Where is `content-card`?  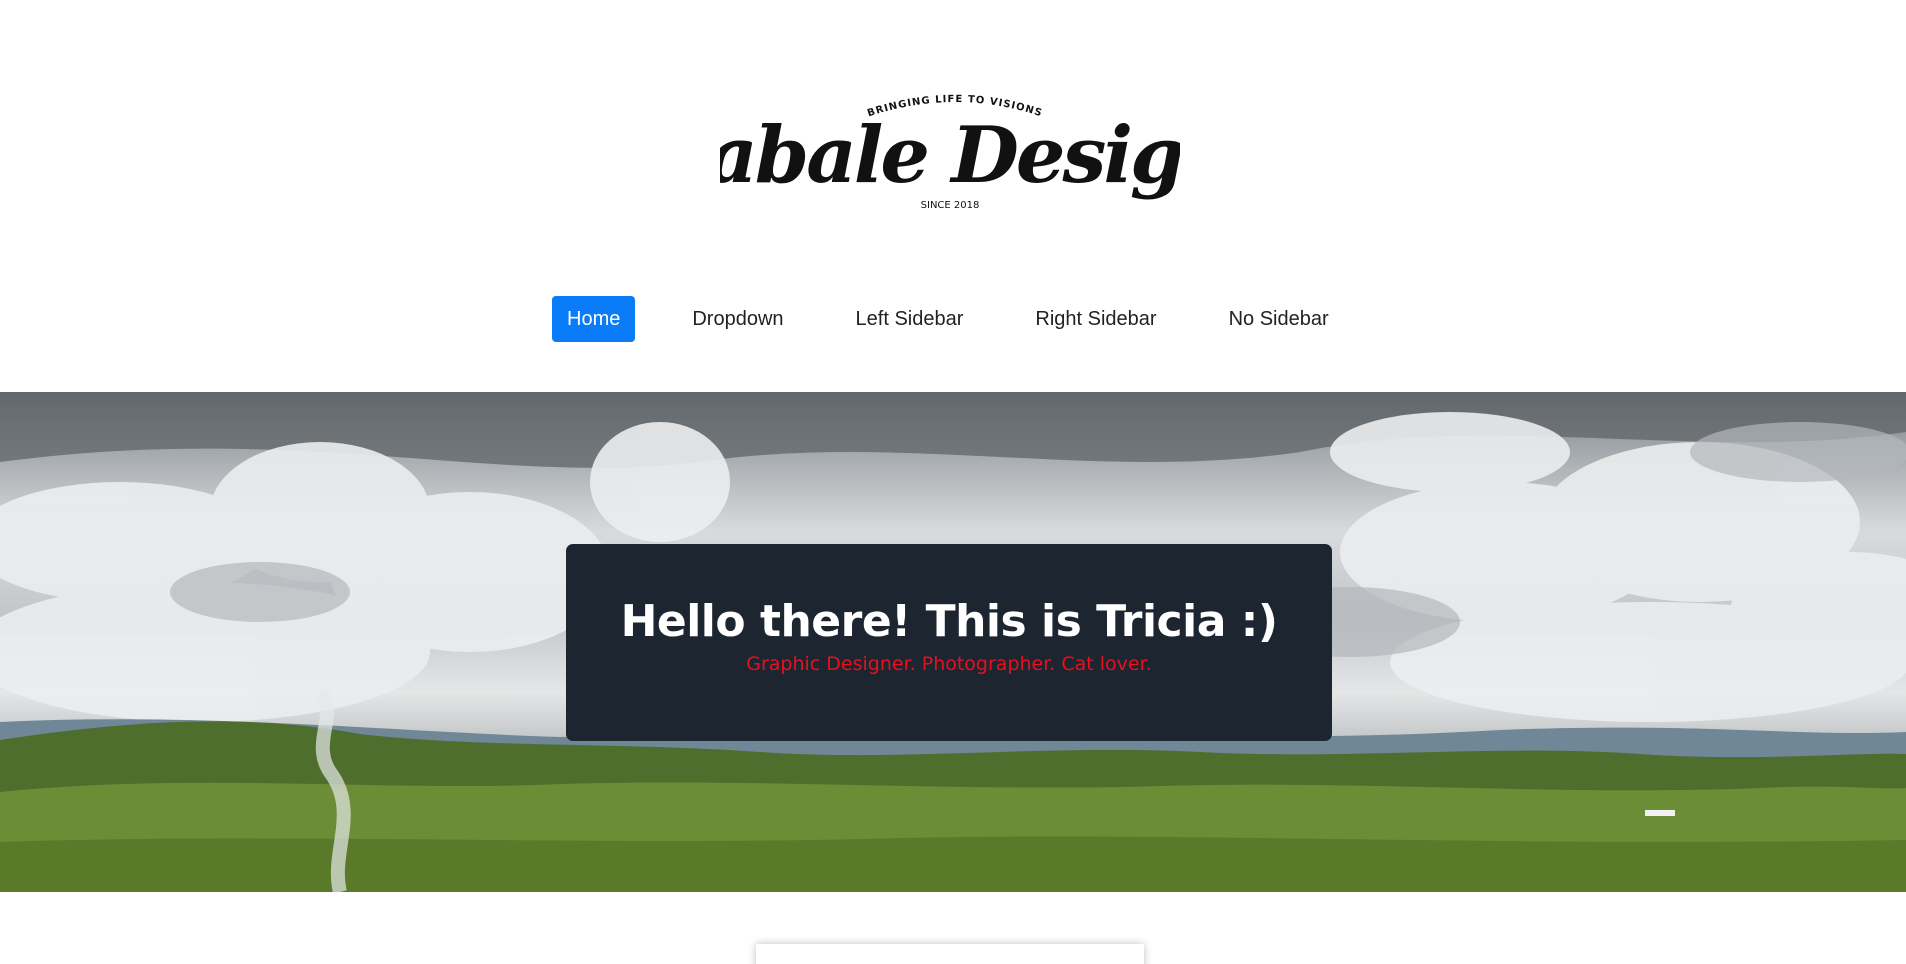
content-card is located at coordinates (950, 954).